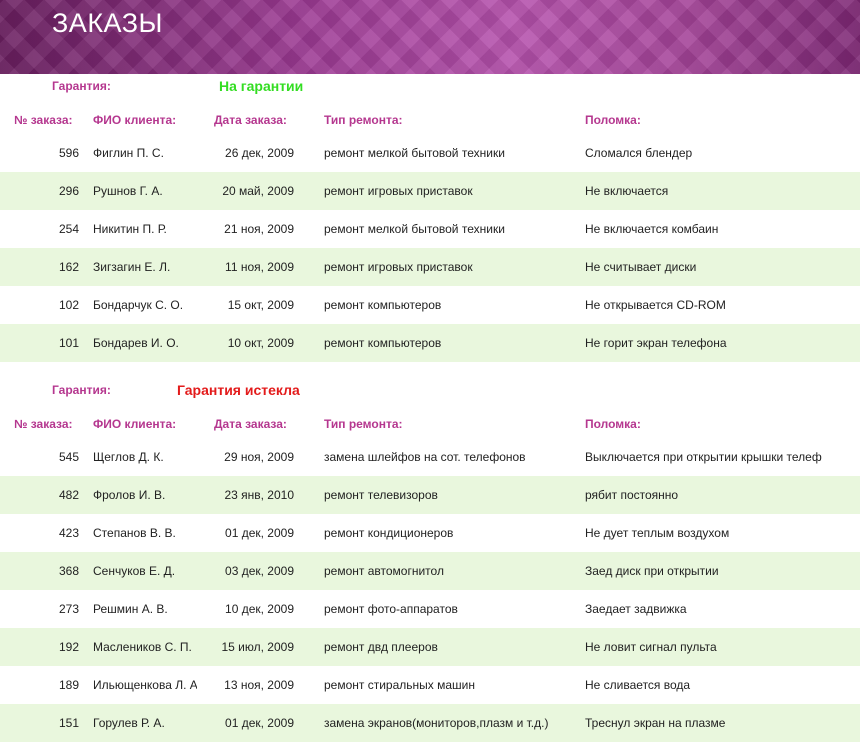  What do you see at coordinates (430, 37) in the screenshot?
I see `page-header: ЗАКАЗЫ` at bounding box center [430, 37].